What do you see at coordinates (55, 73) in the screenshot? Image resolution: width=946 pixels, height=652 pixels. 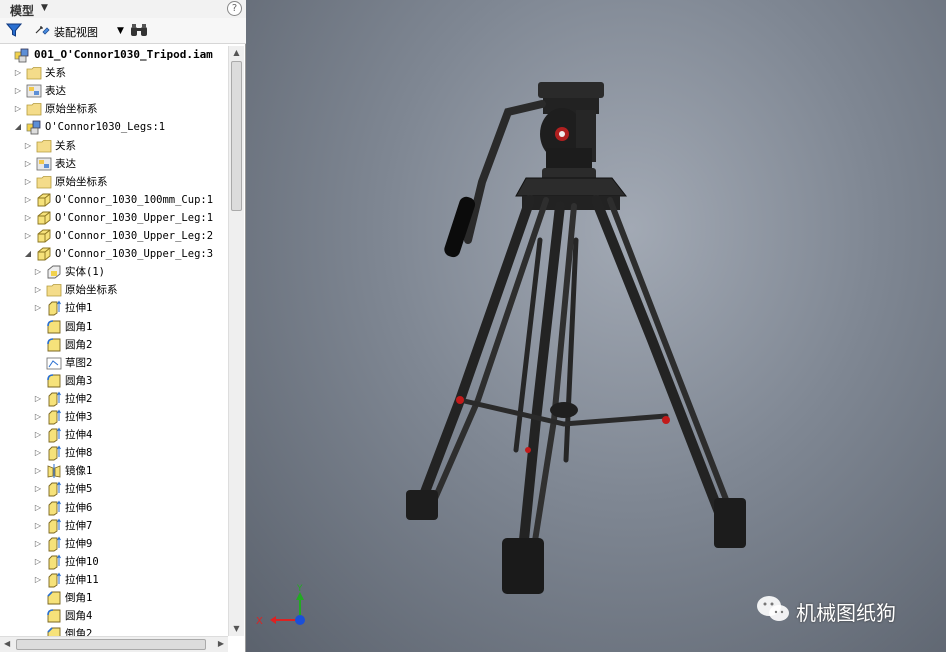 I see `tree-item-label: 关系` at bounding box center [55, 73].